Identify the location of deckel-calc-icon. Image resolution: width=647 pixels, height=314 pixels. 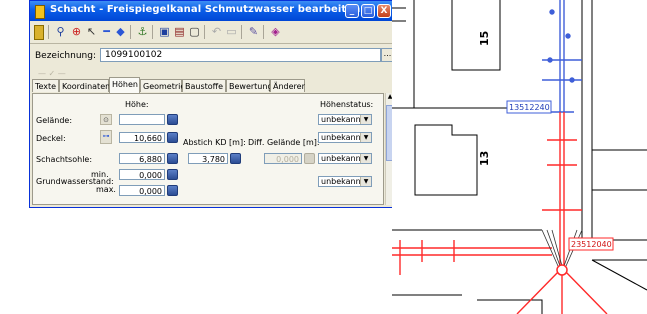
(172, 137).